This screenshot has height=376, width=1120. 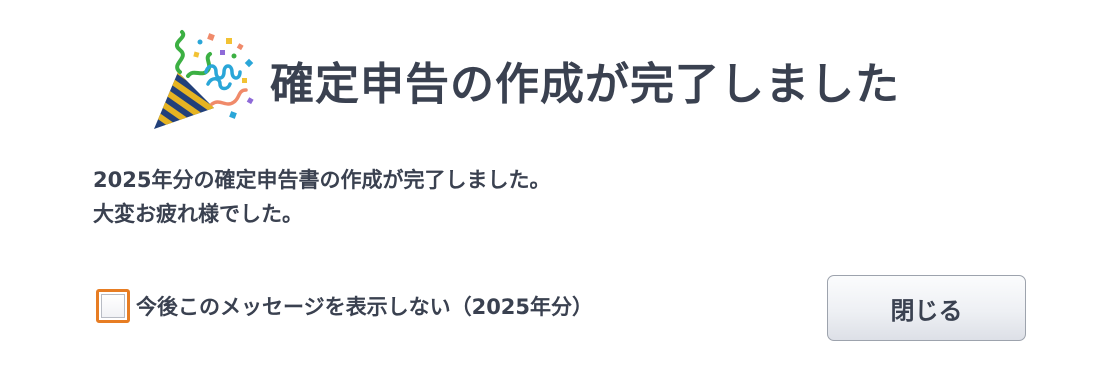 I want to click on message-line-2: 大変お疲れ様でした。, so click(x=198, y=214).